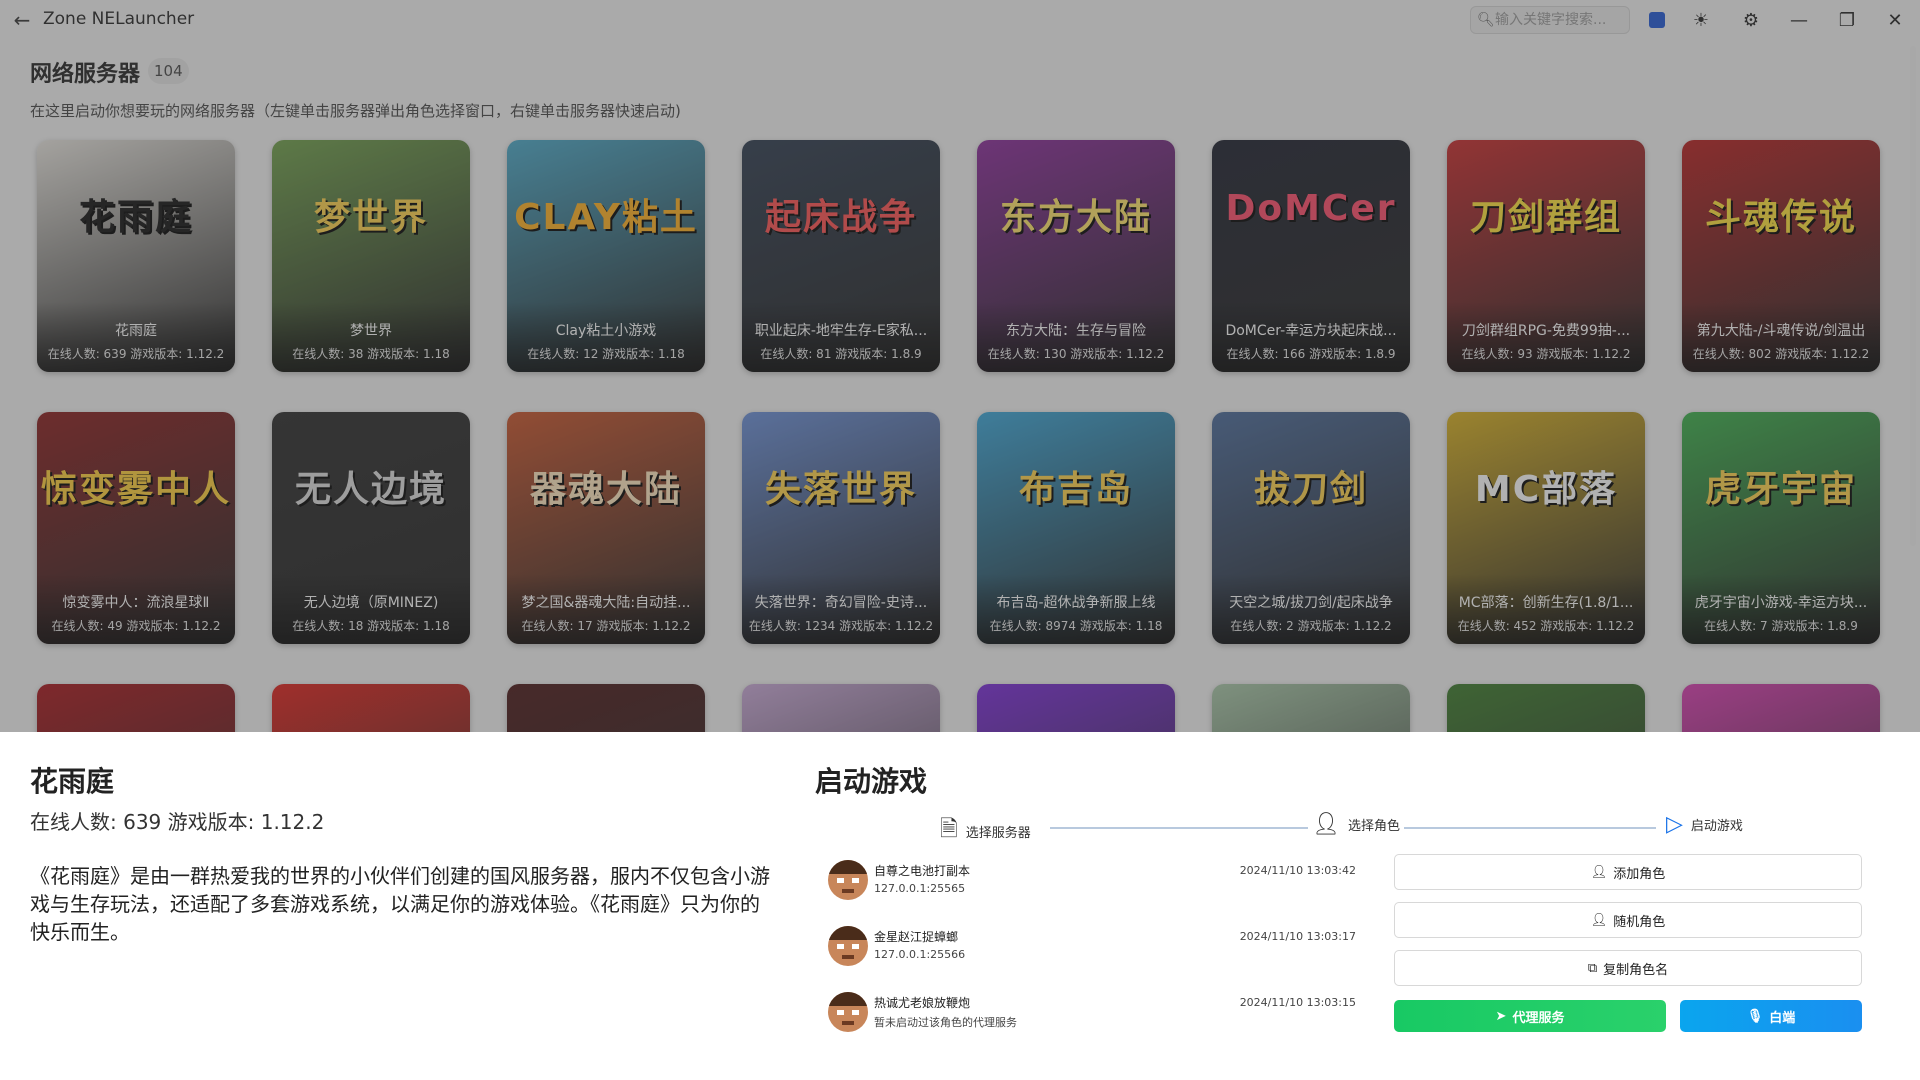 Image resolution: width=1920 pixels, height=1080 pixels. What do you see at coordinates (1636, 970) in the screenshot?
I see `button-label: 复制角色名` at bounding box center [1636, 970].